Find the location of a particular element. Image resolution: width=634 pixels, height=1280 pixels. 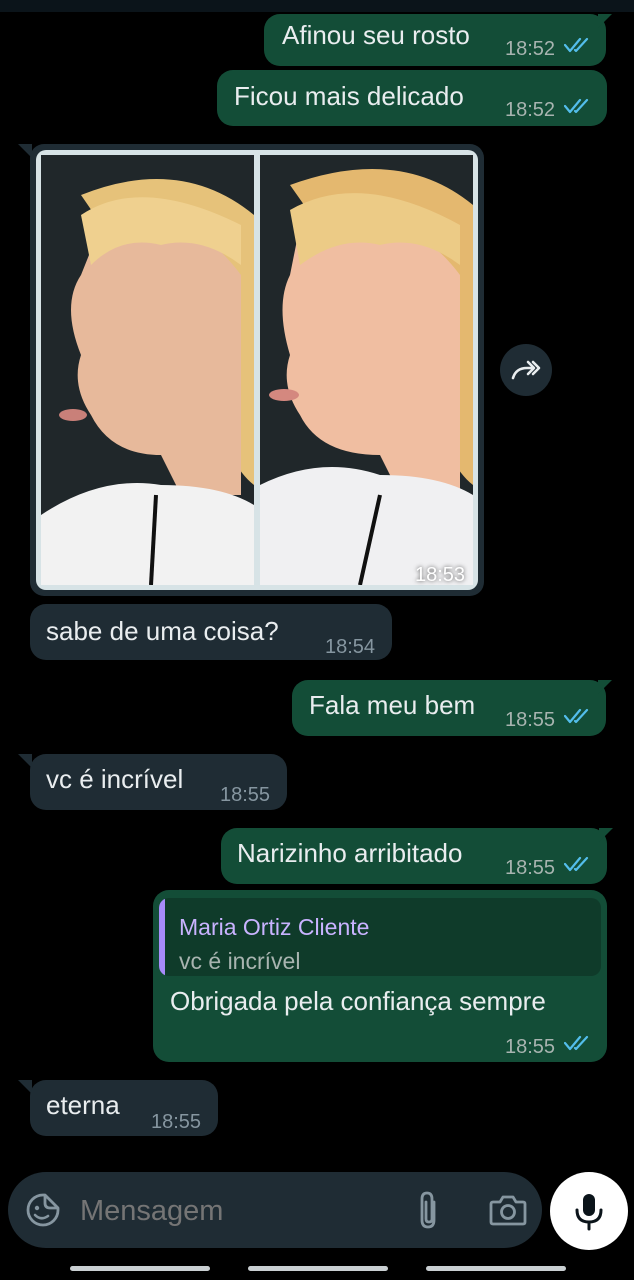

sticker-icon is located at coordinates (43, 1210).